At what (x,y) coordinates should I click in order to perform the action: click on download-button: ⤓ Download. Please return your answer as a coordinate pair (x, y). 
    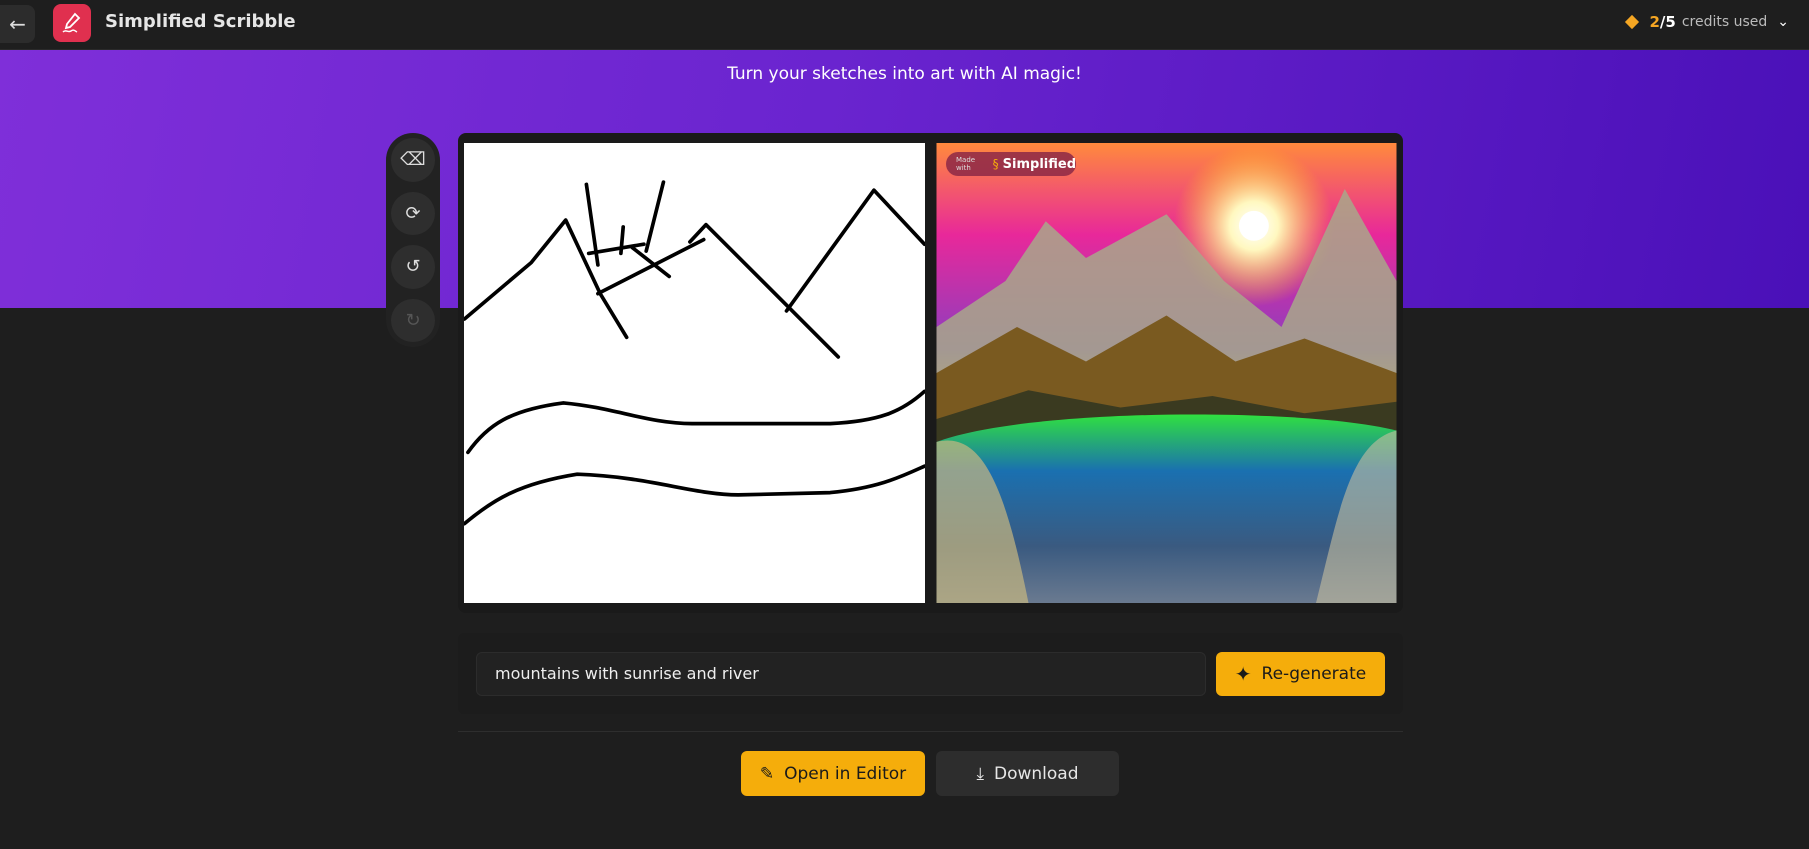
    Looking at the image, I should click on (1027, 773).